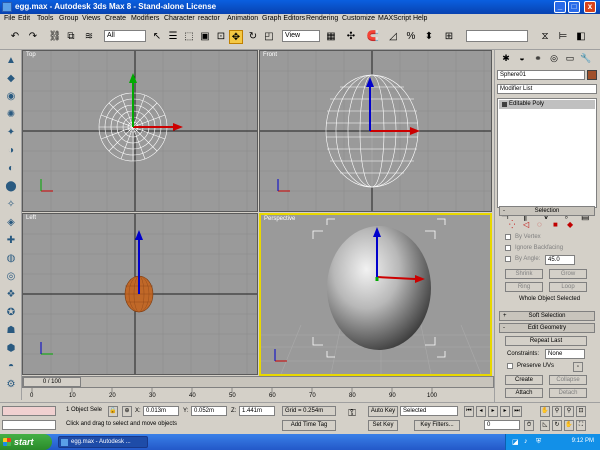  Describe the element at coordinates (581, 411) in the screenshot. I see `zoom-extents-icon: ⊡` at that location.